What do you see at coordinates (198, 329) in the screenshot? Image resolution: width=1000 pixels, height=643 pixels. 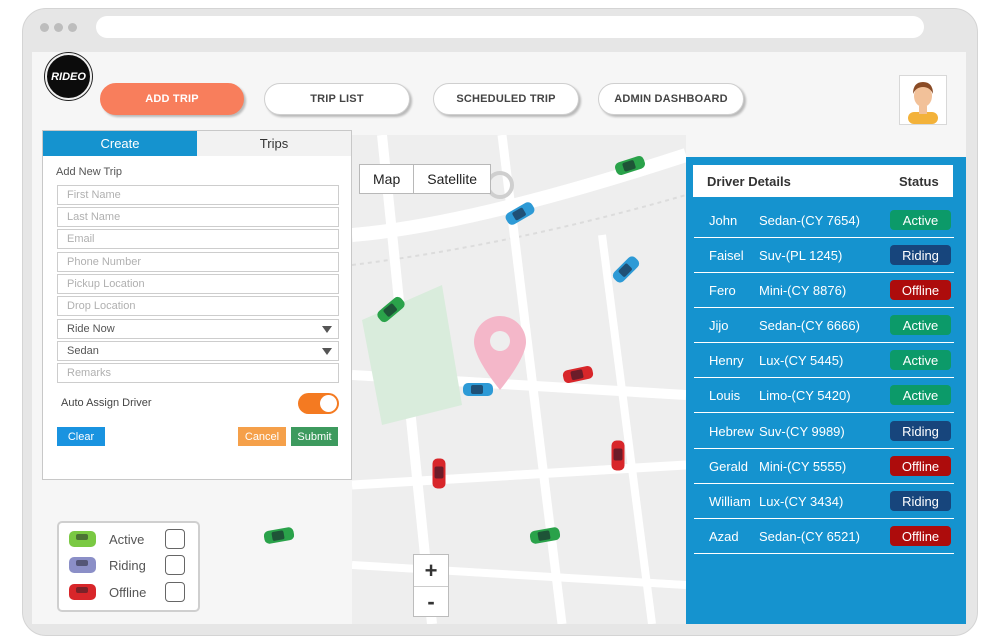 I see `ride-type-select: Ride Now` at bounding box center [198, 329].